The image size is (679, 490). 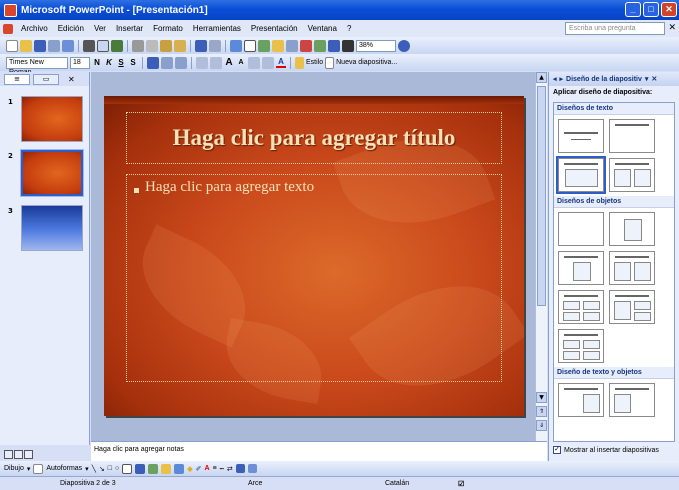 What do you see at coordinates (581, 307) in the screenshot?
I see `layout-title-content-grid` at bounding box center [581, 307].